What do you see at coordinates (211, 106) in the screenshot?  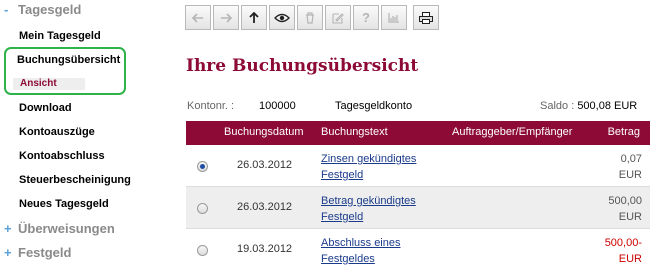 I see `account-number-label: Kontonr. :` at bounding box center [211, 106].